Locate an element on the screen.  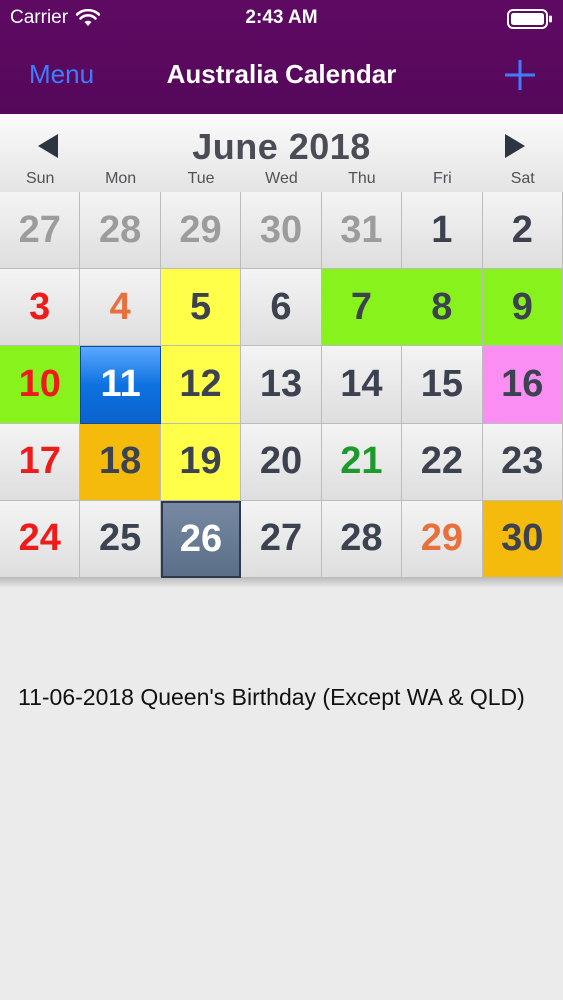
day-cell: 1 is located at coordinates (442, 231).